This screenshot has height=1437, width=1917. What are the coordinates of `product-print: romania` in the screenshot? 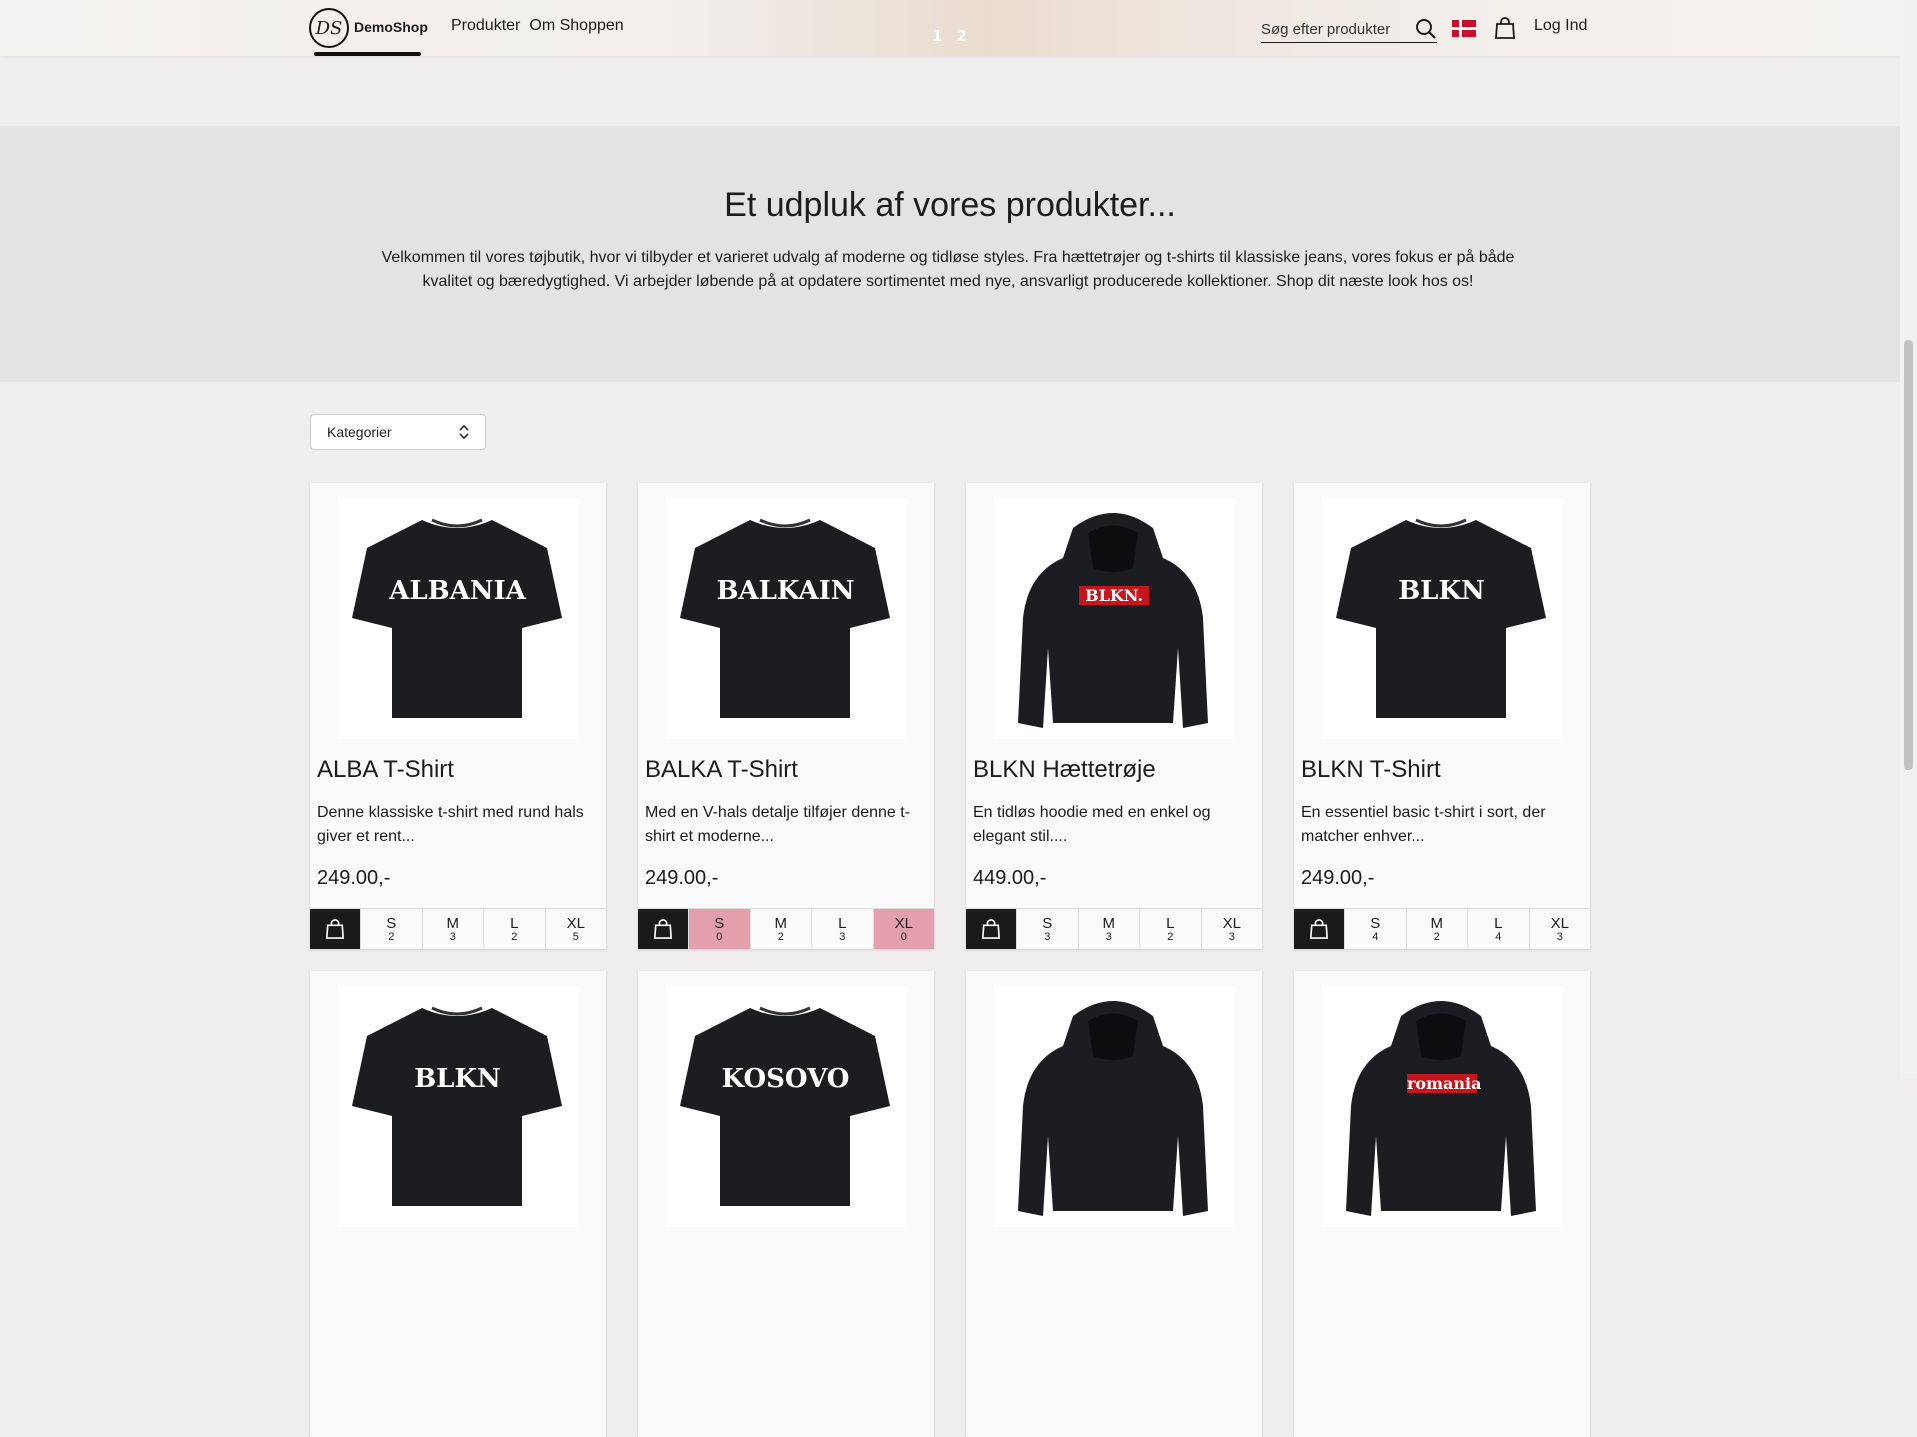 It's located at (1444, 1083).